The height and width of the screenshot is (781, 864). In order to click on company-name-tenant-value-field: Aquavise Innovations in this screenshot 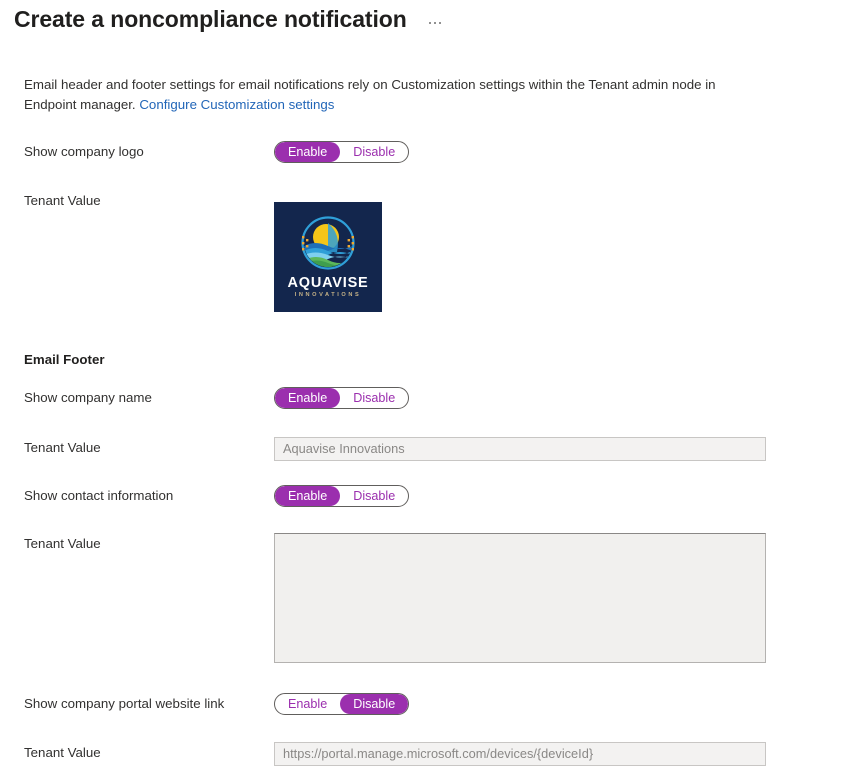, I will do `click(520, 449)`.